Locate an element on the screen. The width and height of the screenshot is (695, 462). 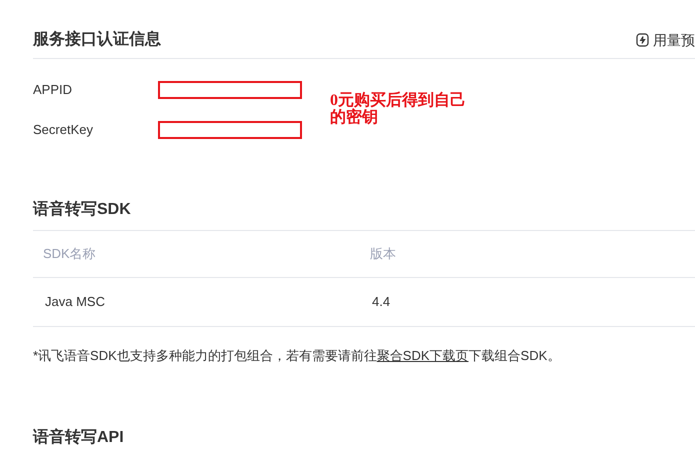
column-header: 版本 is located at coordinates (383, 254).